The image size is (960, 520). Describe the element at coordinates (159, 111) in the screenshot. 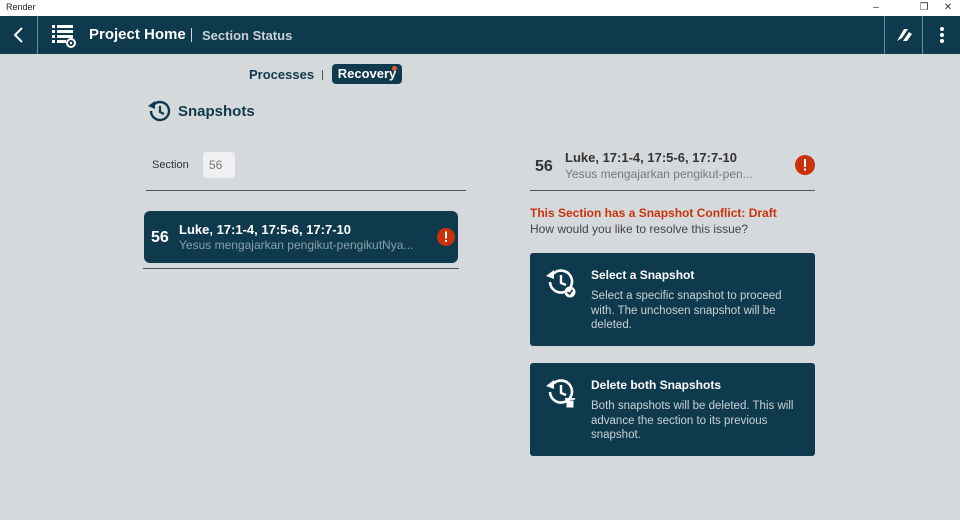

I see `history-icon` at that location.